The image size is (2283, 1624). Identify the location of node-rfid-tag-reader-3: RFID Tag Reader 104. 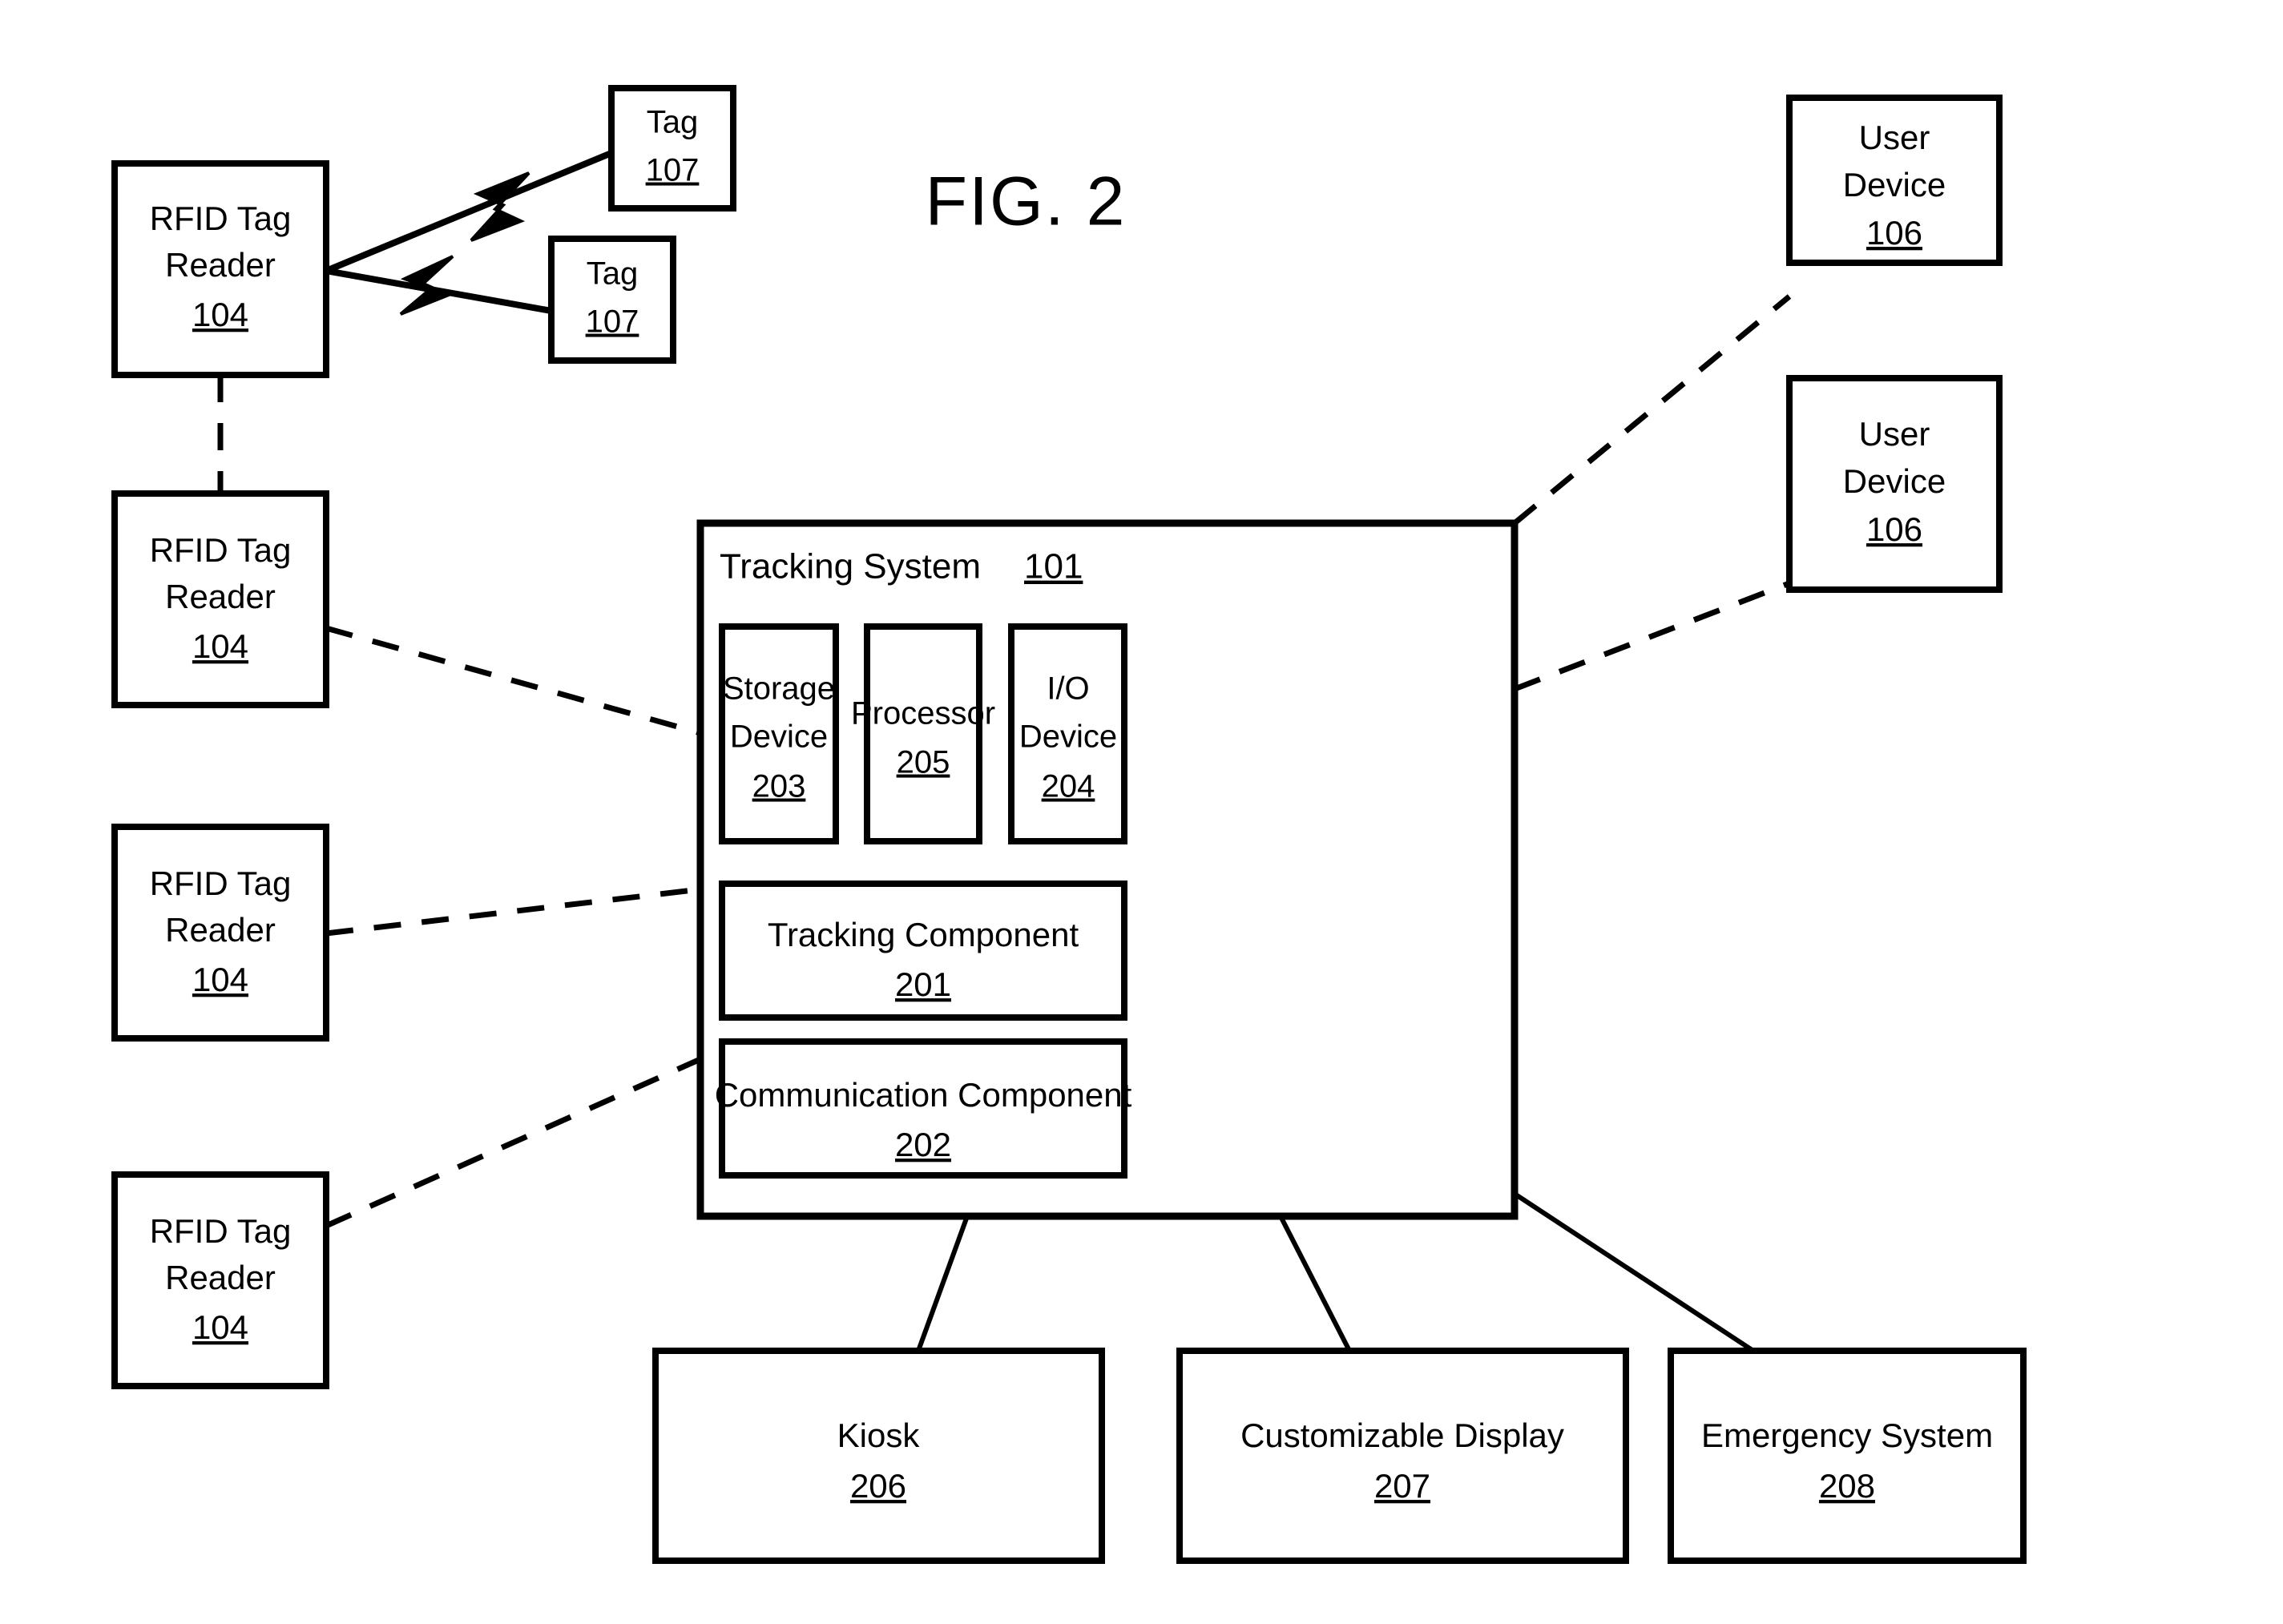
(220, 933).